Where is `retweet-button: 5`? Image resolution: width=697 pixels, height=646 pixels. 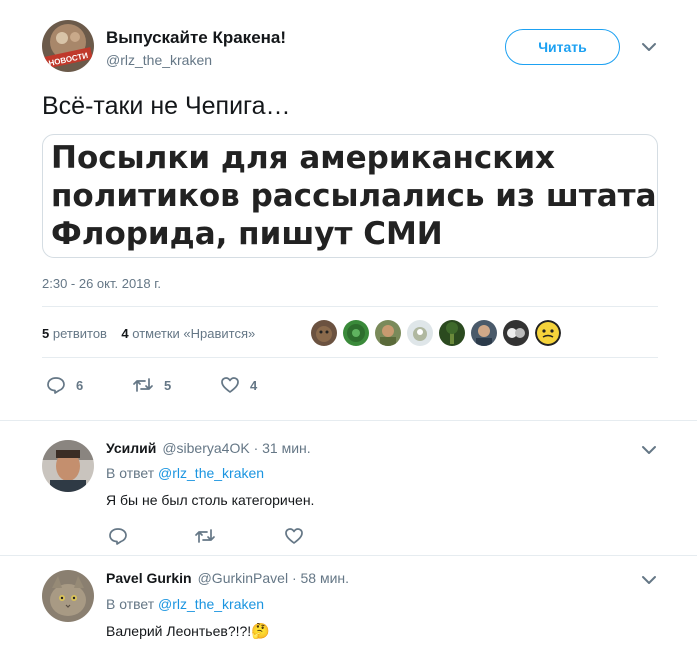
retweet-button: 5 is located at coordinates (151, 385).